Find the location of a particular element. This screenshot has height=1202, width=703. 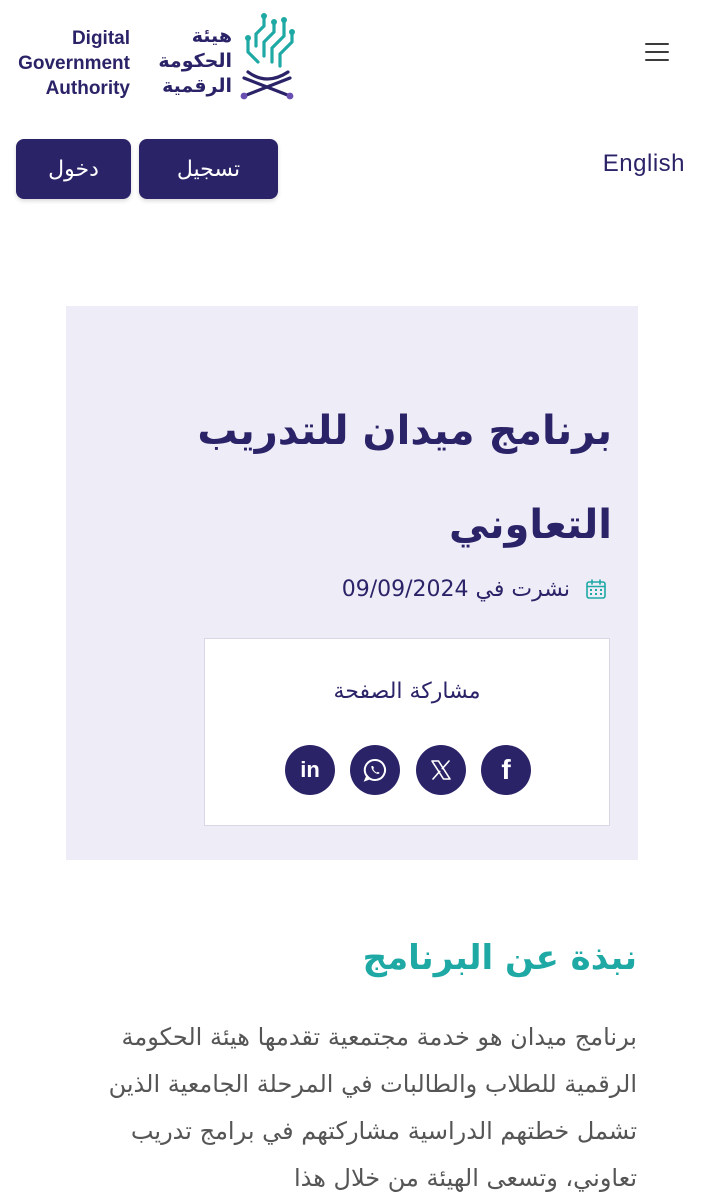

hamburger-menu-icon is located at coordinates (657, 52).